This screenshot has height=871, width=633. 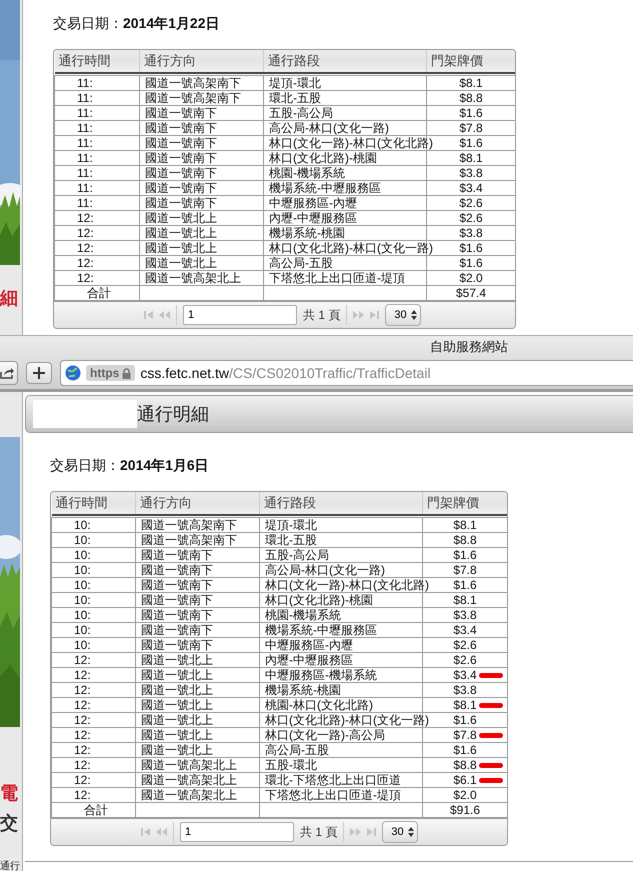 What do you see at coordinates (189, 525) in the screenshot?
I see `table-cell: 國道一號高架南下` at bounding box center [189, 525].